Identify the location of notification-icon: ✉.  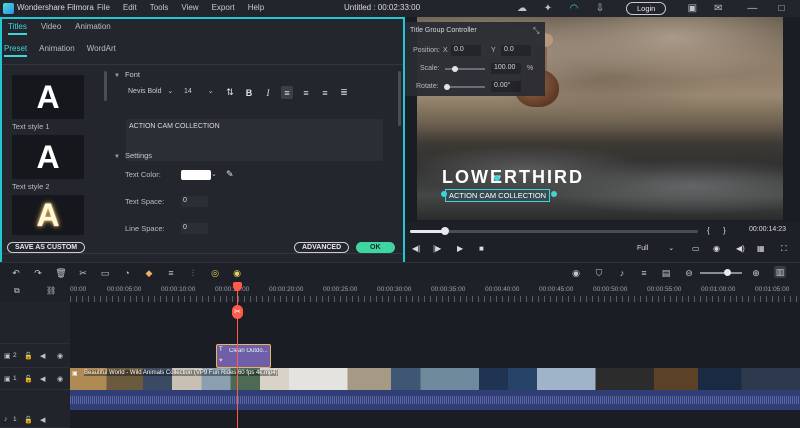
(718, 9).